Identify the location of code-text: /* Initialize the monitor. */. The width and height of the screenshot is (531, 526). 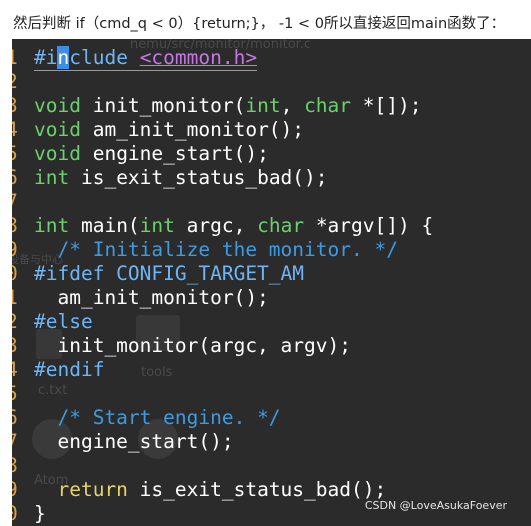
(216, 250).